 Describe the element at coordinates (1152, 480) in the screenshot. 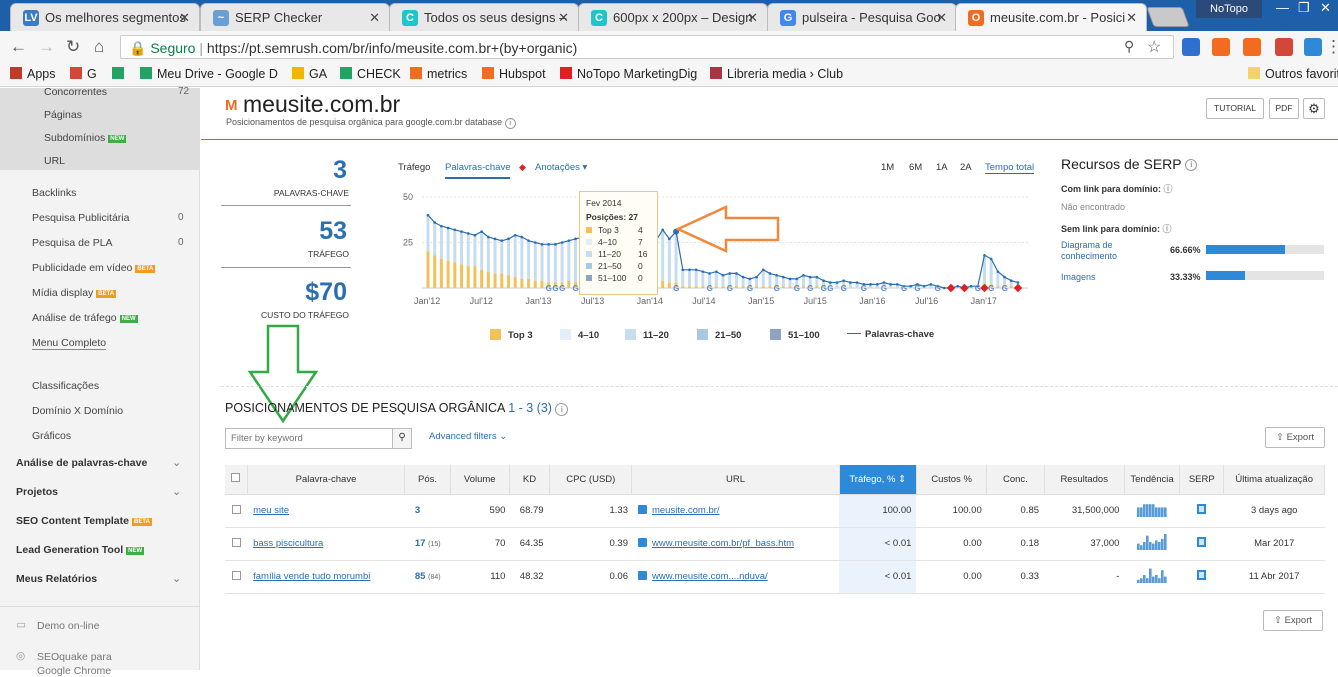

I see `column-header: Tendência` at that location.